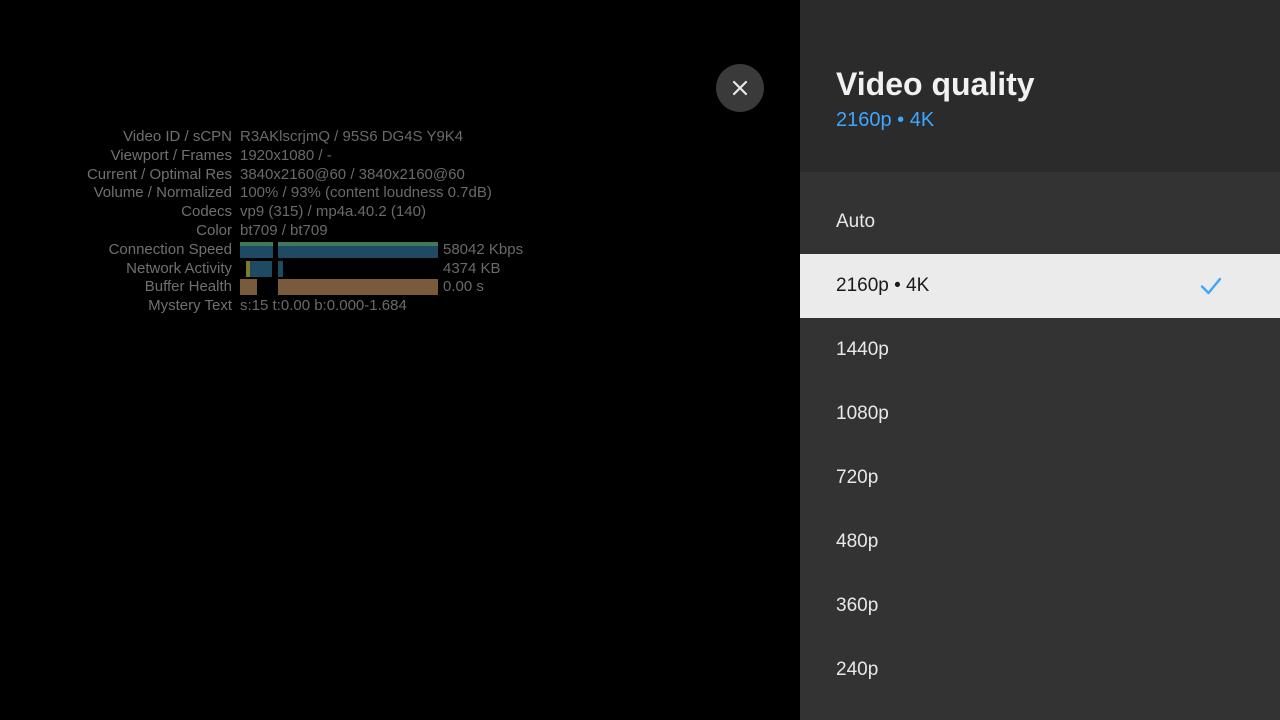 The image size is (1280, 720). I want to click on connection-speed-graph, so click(339, 249).